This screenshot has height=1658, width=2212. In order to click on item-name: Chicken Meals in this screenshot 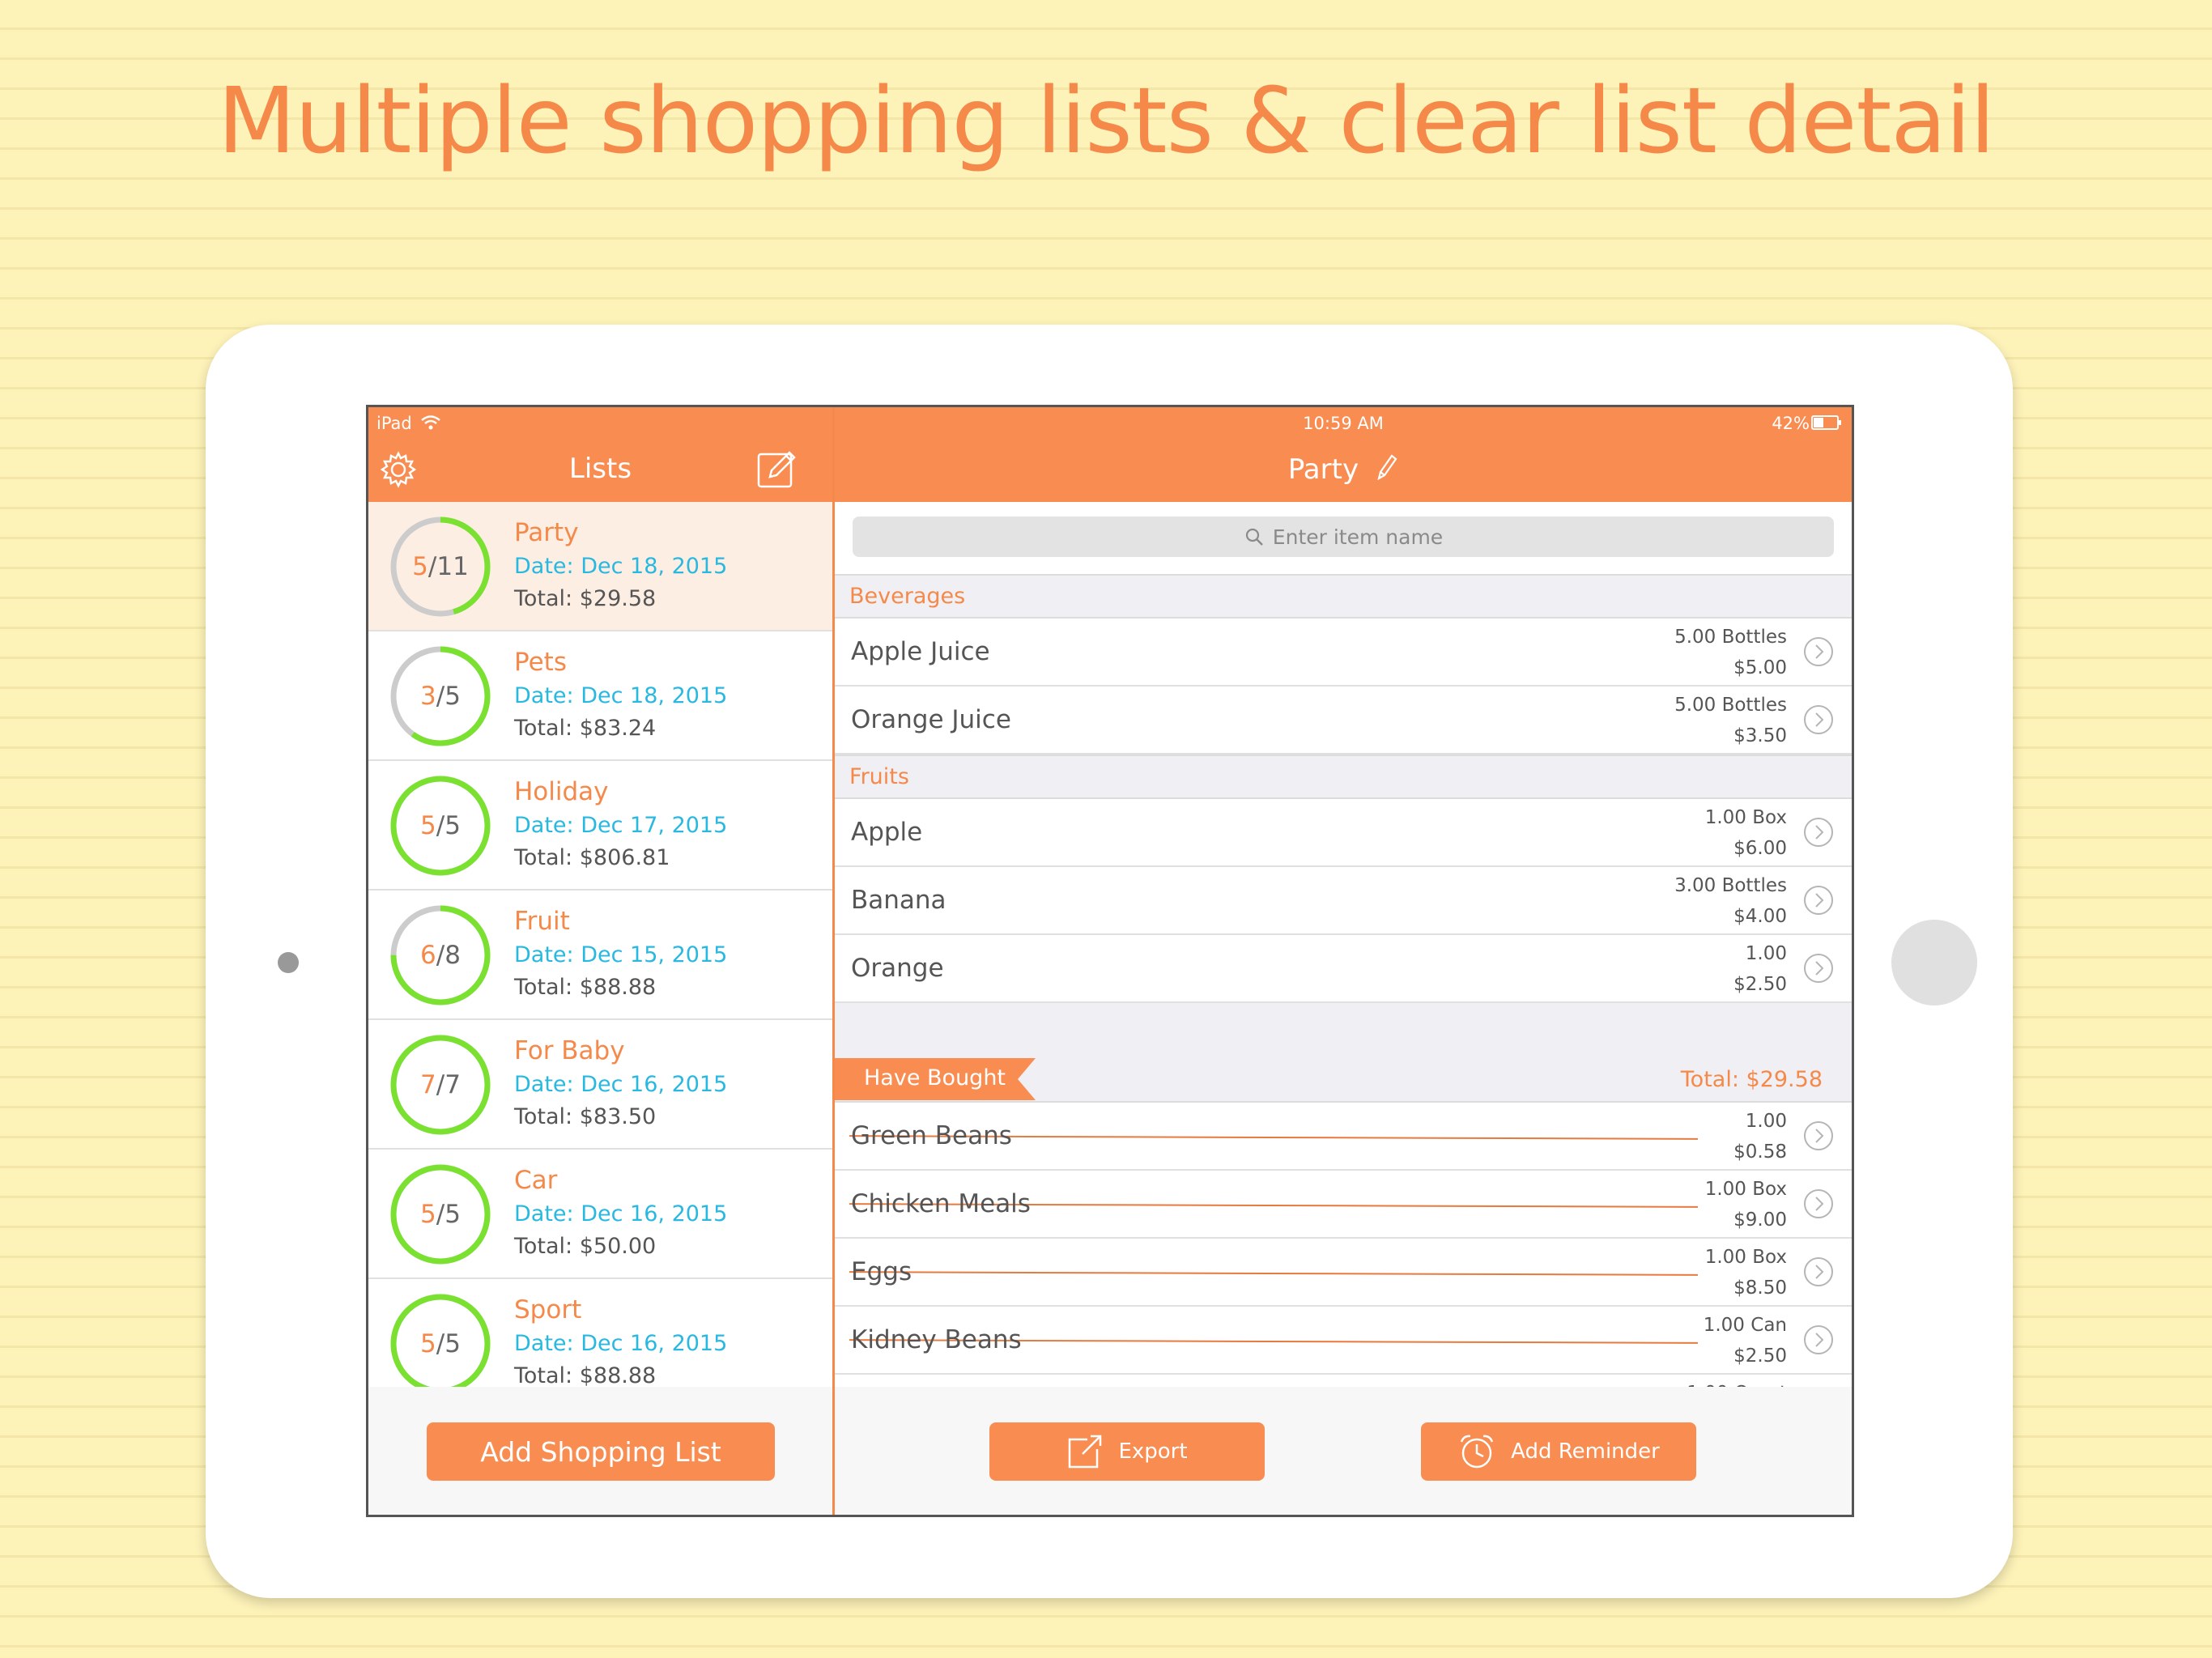, I will do `click(941, 1203)`.